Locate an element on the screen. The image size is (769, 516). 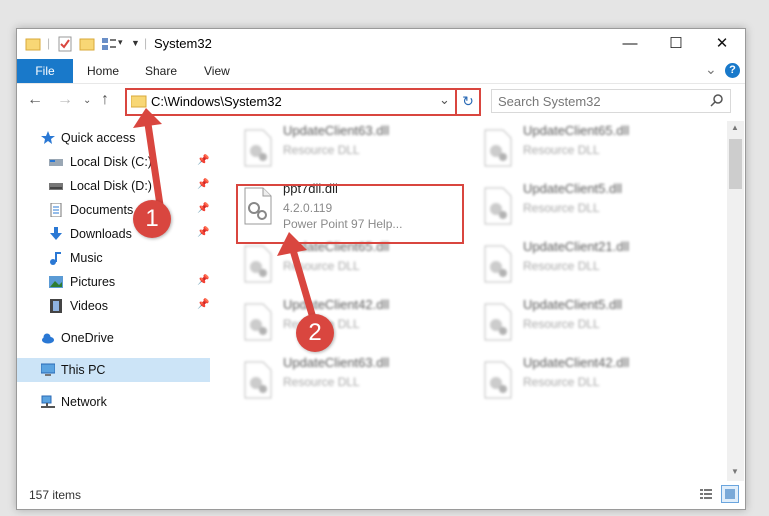
arrow-1-head is located at coordinates (147, 118).